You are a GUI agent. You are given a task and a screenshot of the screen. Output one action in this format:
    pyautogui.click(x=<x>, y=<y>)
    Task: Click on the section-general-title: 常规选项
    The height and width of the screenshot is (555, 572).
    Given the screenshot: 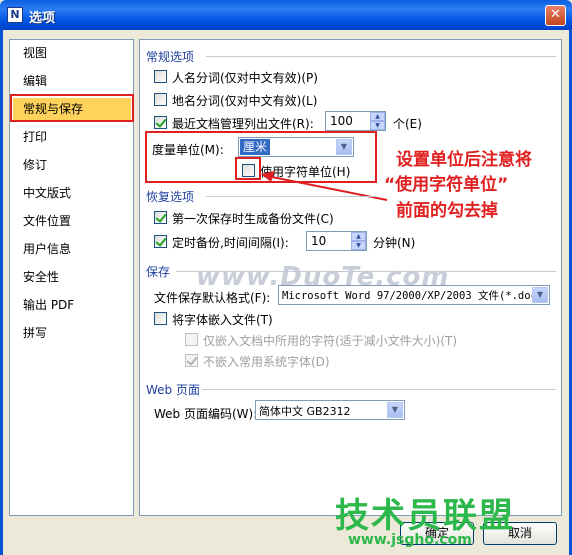 What is the action you would take?
    pyautogui.click(x=170, y=57)
    